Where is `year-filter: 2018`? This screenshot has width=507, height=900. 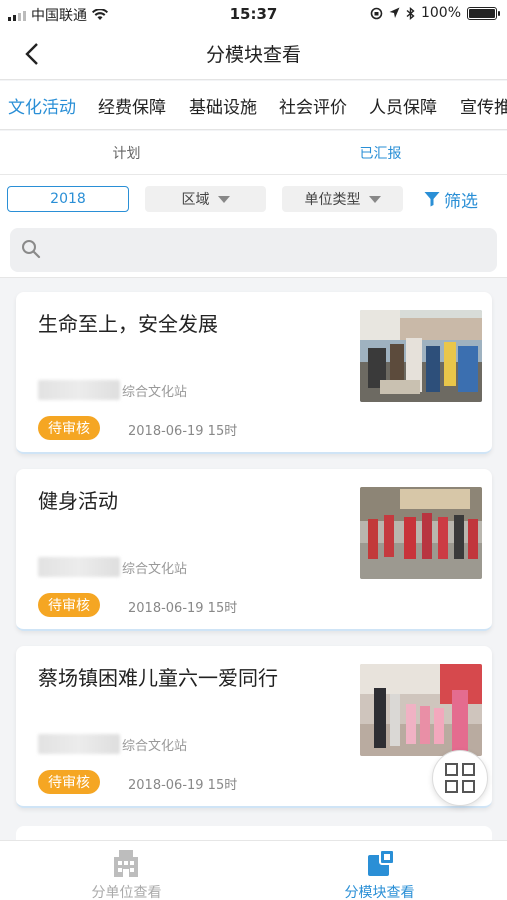 year-filter: 2018 is located at coordinates (68, 199).